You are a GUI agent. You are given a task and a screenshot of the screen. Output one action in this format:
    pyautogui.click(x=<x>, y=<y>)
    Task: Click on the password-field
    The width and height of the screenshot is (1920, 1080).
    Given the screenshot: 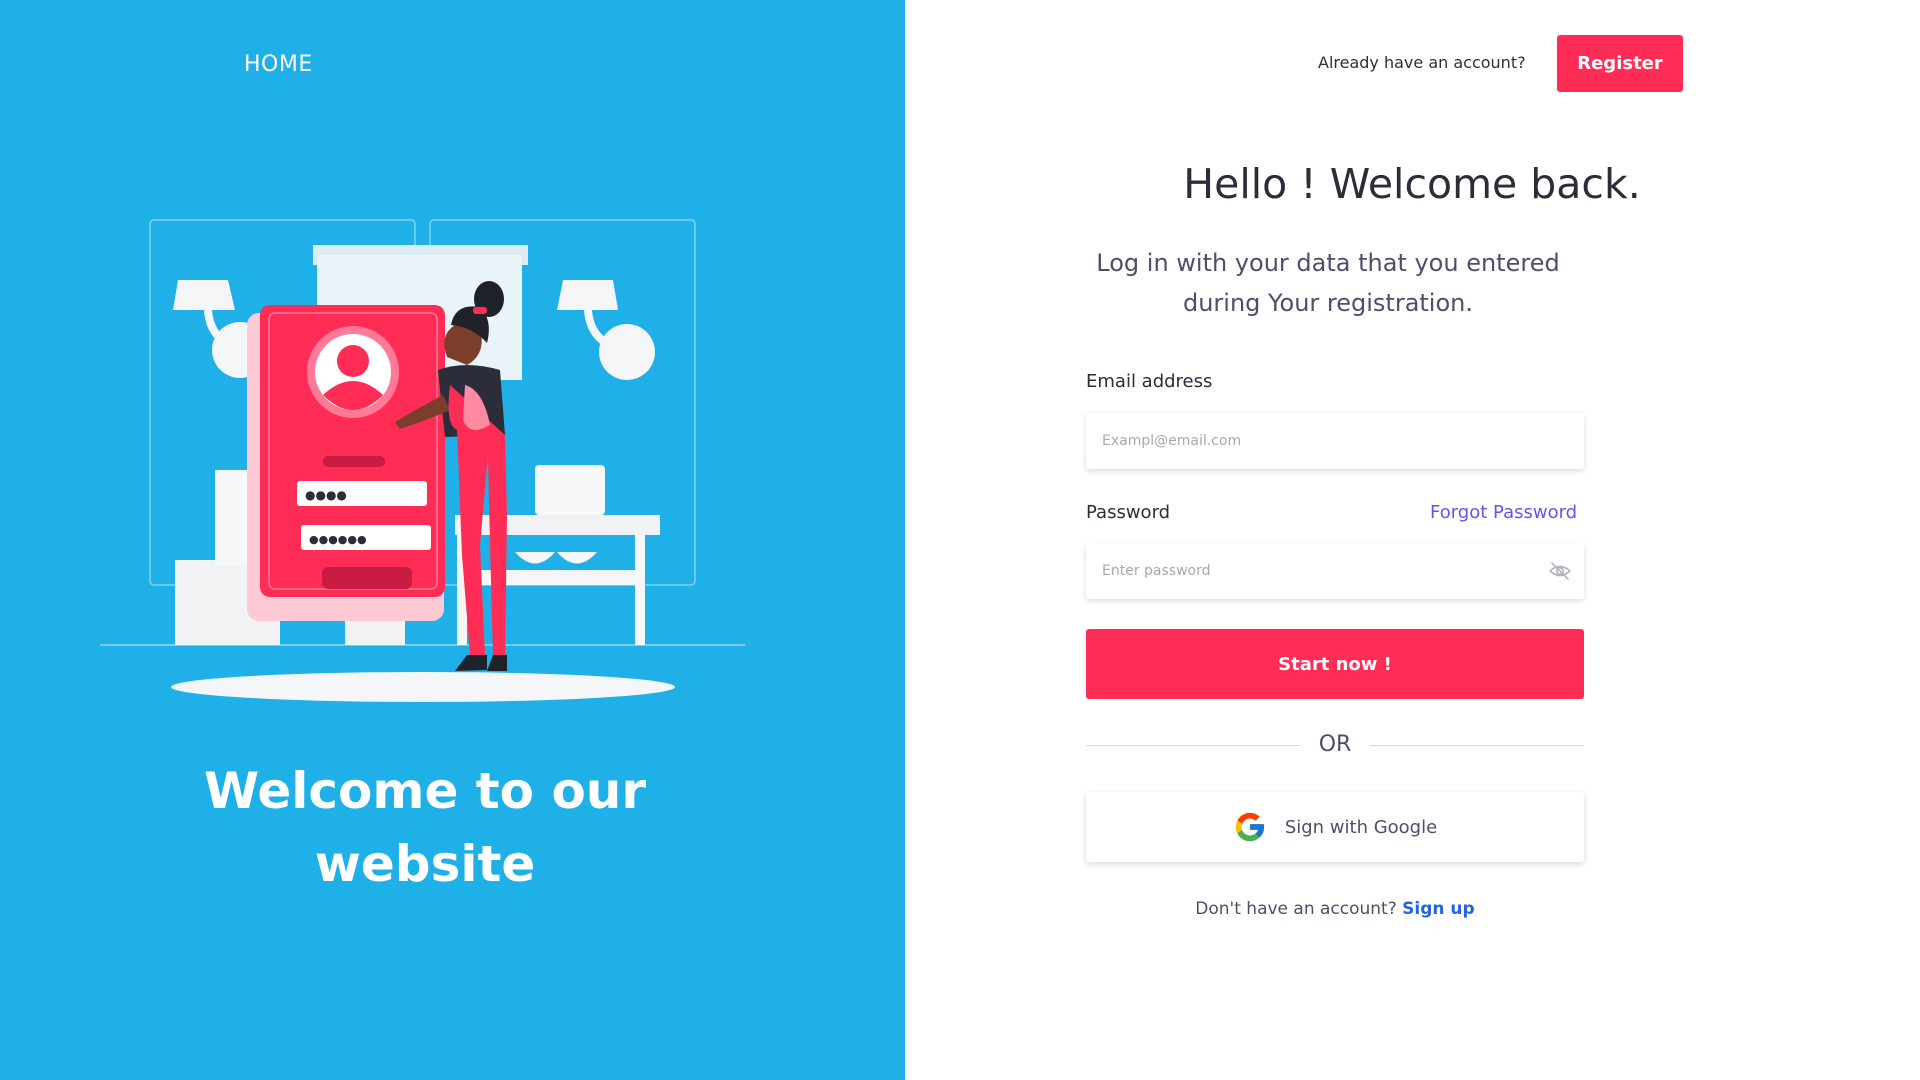 What is the action you would take?
    pyautogui.click(x=1335, y=571)
    